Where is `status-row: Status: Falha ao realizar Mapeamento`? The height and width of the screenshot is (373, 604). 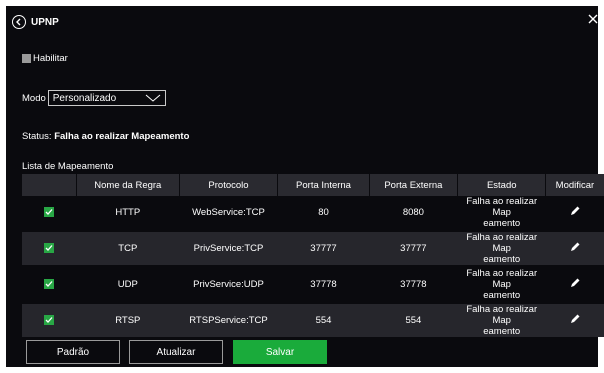 status-row: Status: Falha ao realizar Mapeamento is located at coordinates (105, 136).